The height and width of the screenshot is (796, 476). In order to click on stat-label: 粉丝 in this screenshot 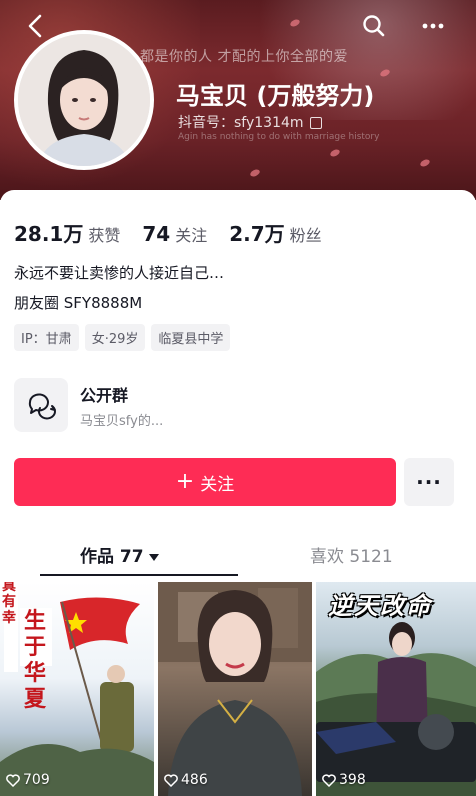, I will do `click(305, 235)`.